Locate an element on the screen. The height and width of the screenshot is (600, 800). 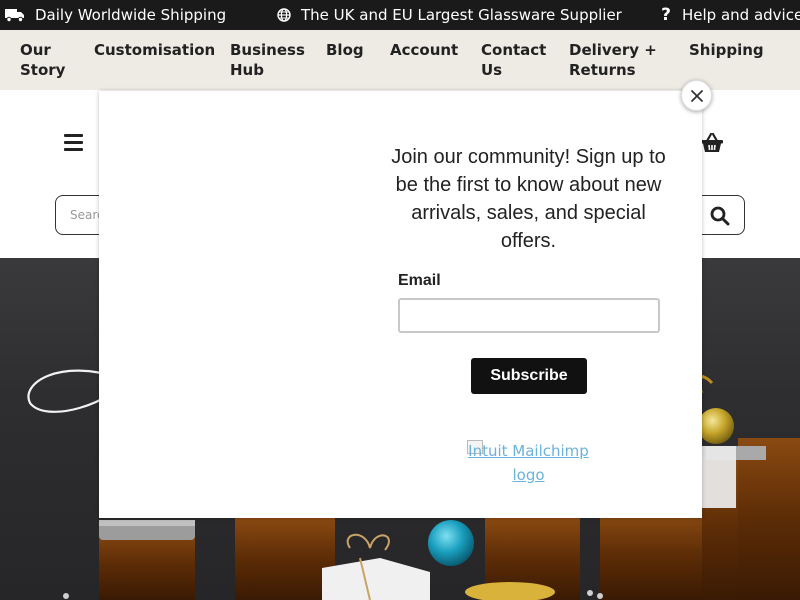
nav-item-business-hub: Business Hub is located at coordinates (270, 60).